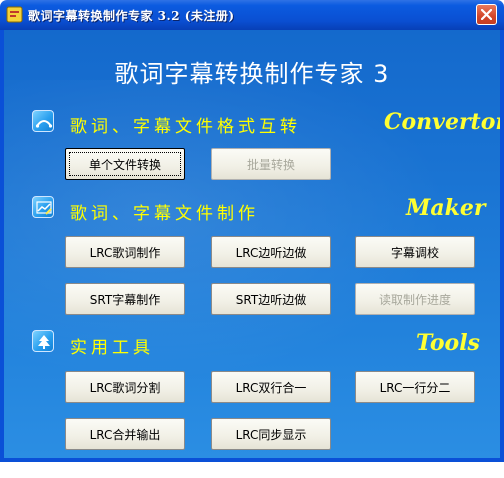 This screenshot has width=504, height=478. Describe the element at coordinates (125, 252) in the screenshot. I see `lrc-make-button: LRC歌词制作` at that location.